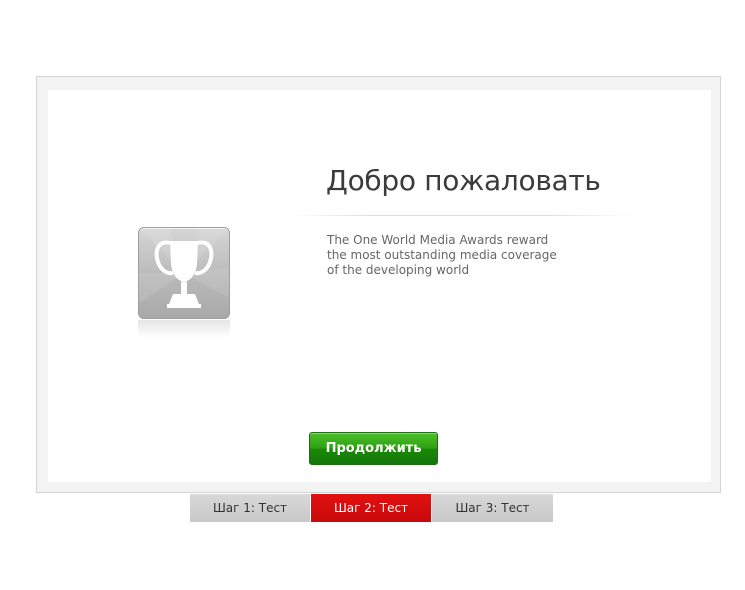  What do you see at coordinates (184, 273) in the screenshot?
I see `trophy-icon` at bounding box center [184, 273].